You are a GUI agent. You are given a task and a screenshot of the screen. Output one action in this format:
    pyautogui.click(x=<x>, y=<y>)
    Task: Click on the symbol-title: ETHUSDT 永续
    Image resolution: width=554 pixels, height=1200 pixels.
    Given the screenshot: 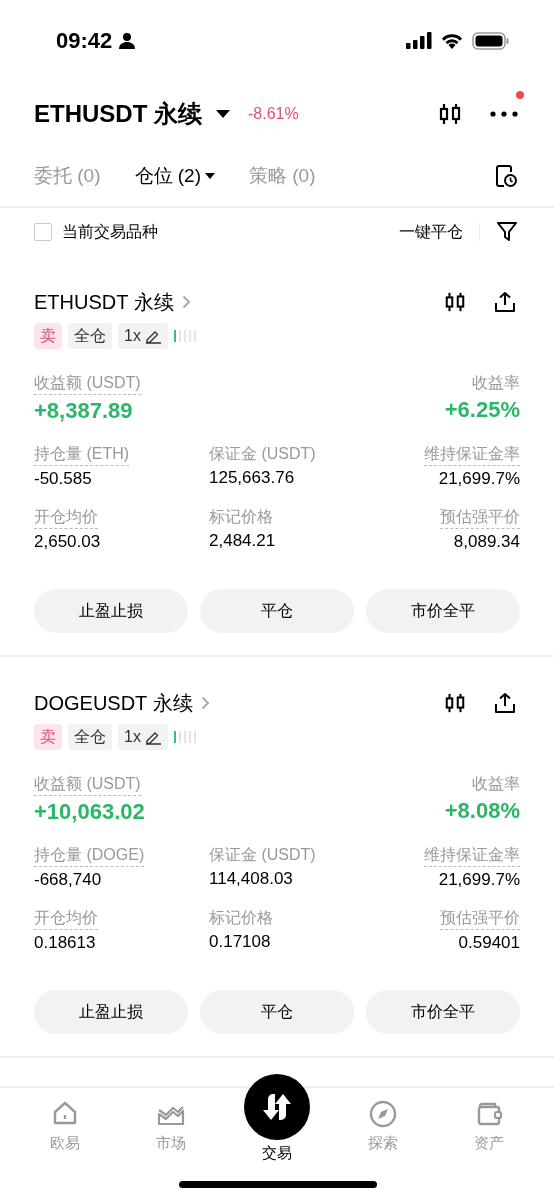 What is the action you would take?
    pyautogui.click(x=118, y=114)
    